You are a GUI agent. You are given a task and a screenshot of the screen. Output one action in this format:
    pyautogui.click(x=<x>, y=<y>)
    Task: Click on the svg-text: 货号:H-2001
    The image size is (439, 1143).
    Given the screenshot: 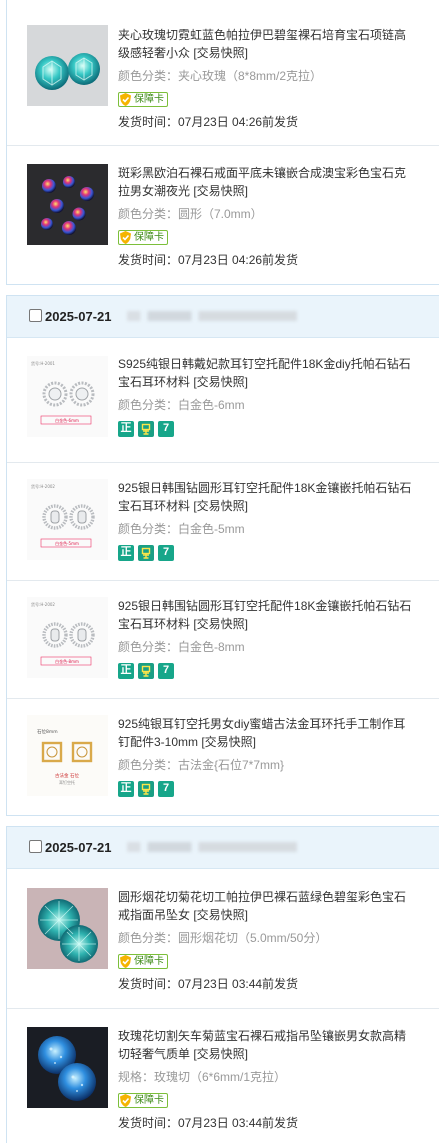 What is the action you would take?
    pyautogui.click(x=43, y=363)
    